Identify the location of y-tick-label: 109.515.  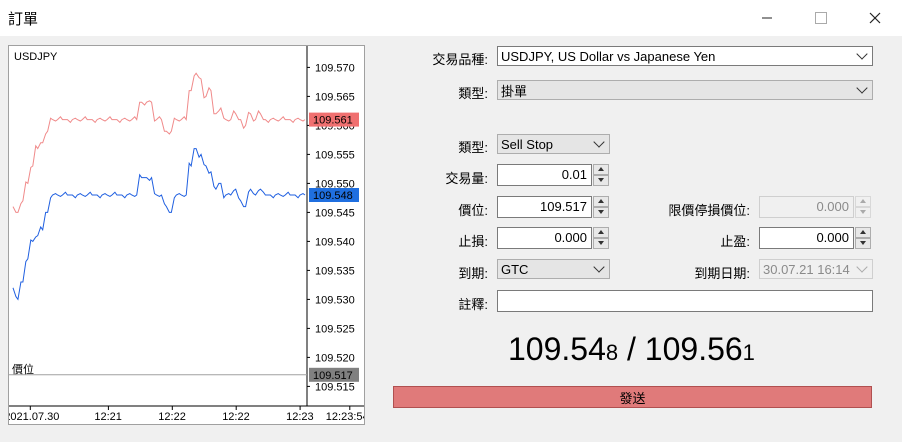
(335, 387).